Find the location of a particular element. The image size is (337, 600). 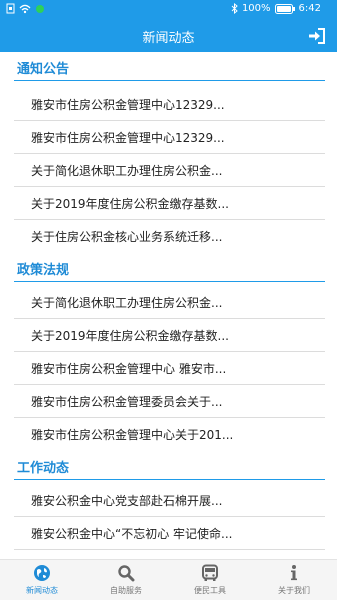

search-icon is located at coordinates (126, 573).